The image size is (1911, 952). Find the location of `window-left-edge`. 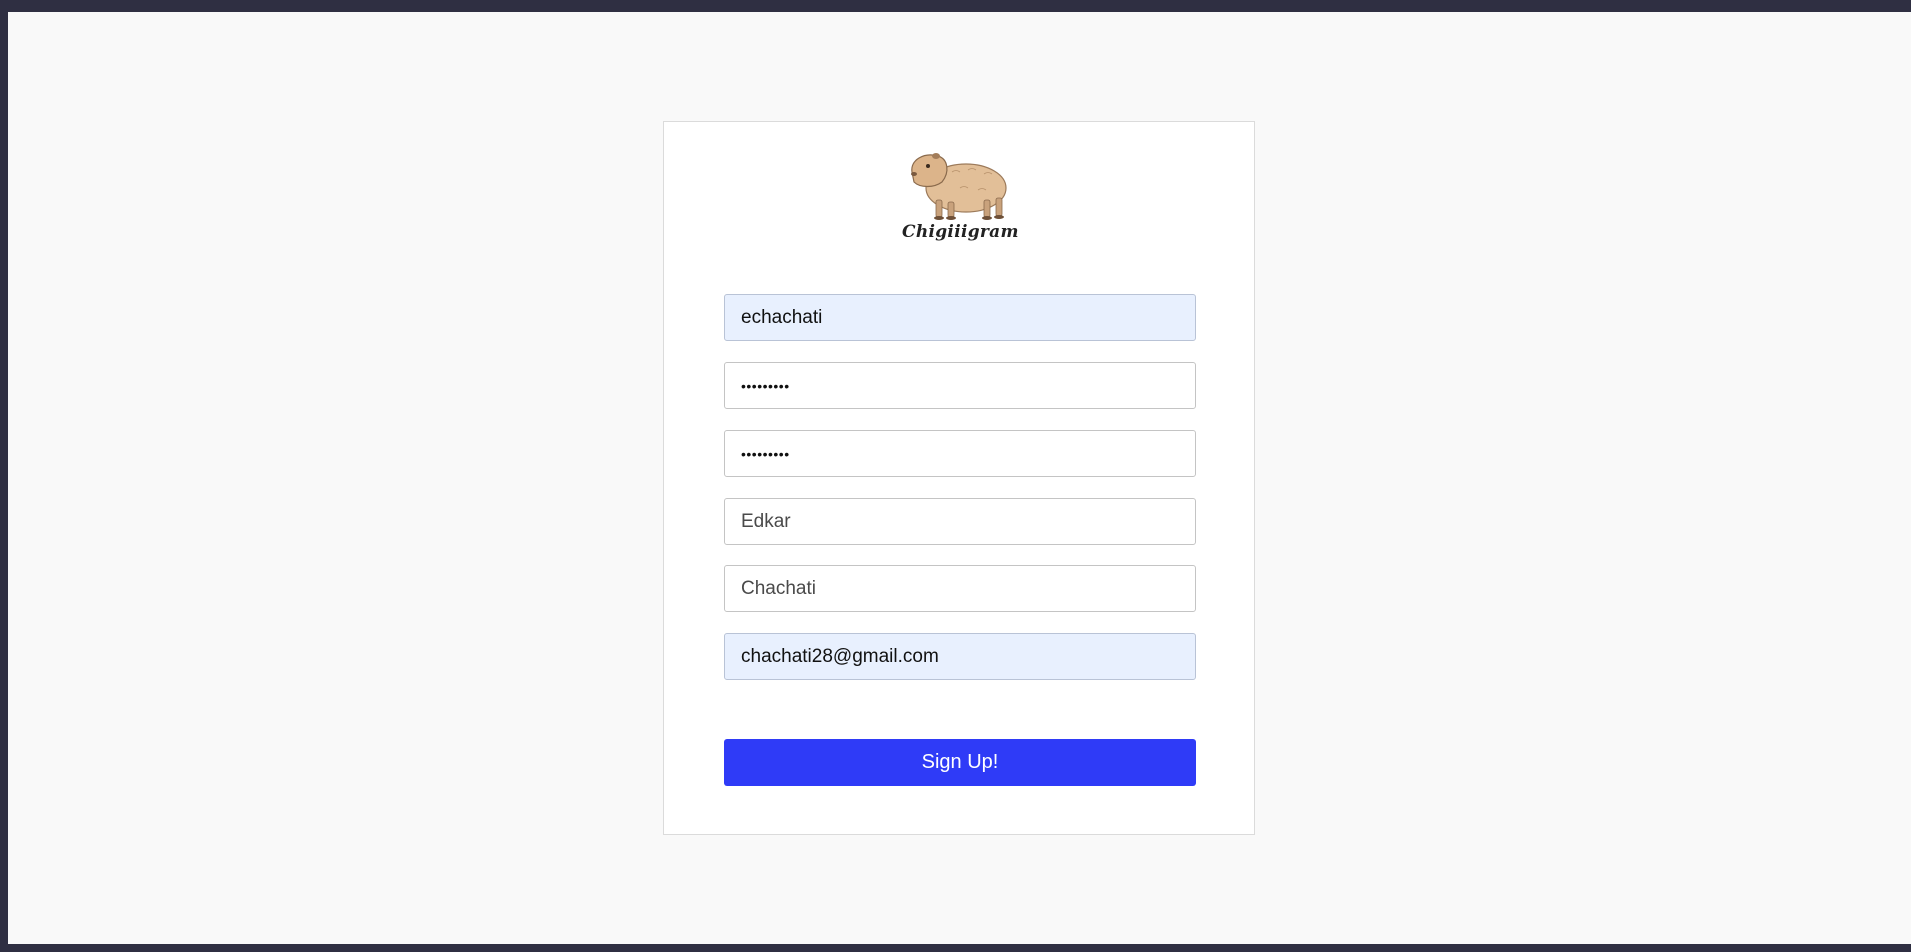

window-left-edge is located at coordinates (4, 476).